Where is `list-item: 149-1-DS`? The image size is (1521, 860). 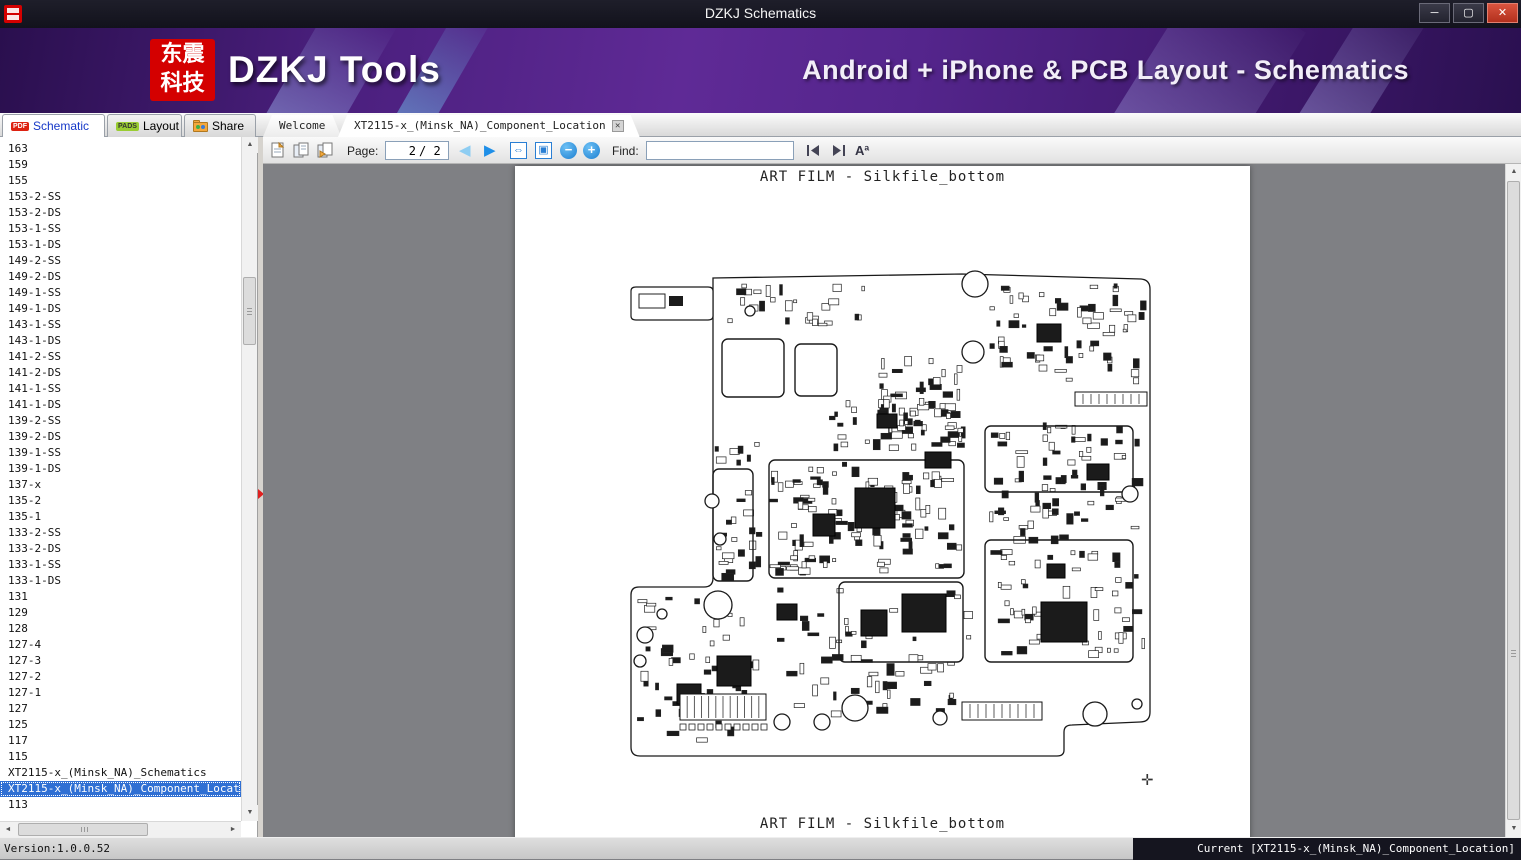 list-item: 149-1-DS is located at coordinates (120, 309).